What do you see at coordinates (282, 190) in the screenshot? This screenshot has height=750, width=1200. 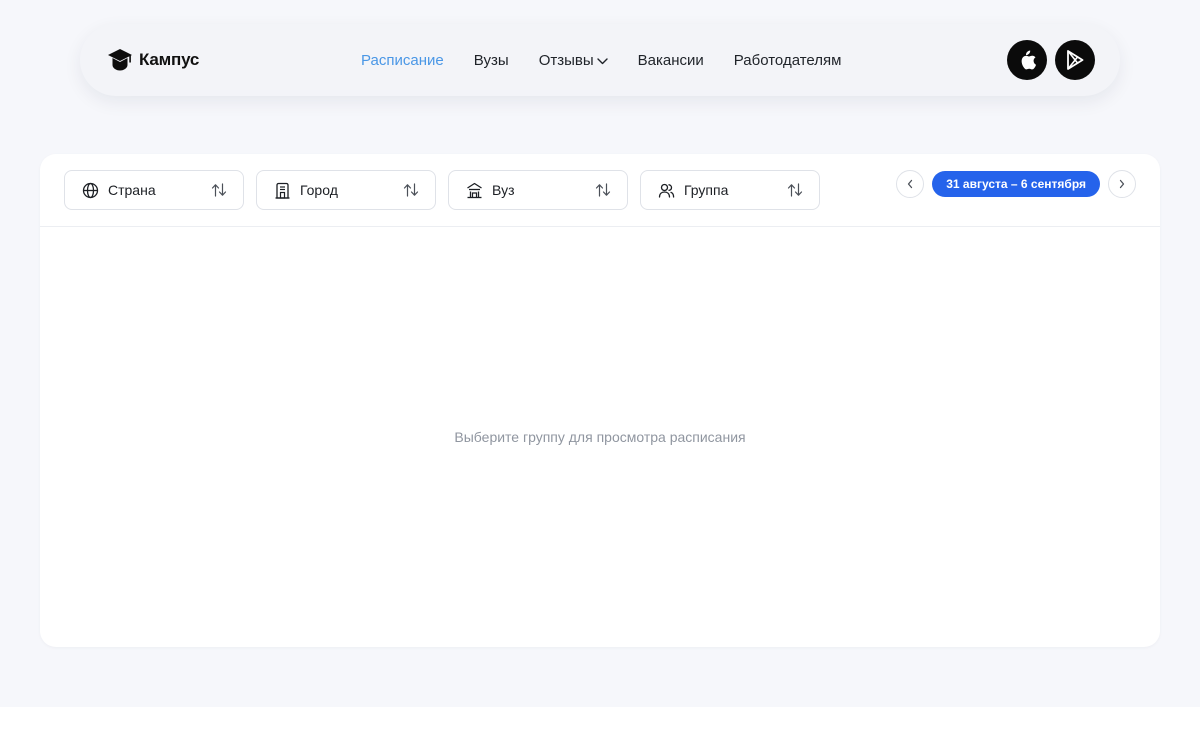 I see `building-icon` at bounding box center [282, 190].